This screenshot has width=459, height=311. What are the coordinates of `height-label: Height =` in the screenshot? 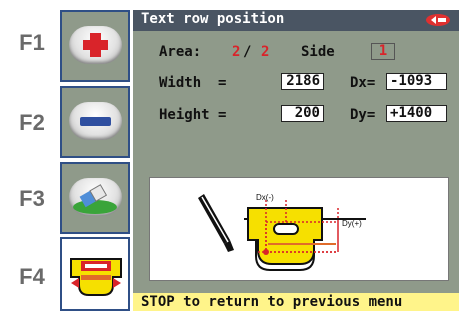 It's located at (193, 115).